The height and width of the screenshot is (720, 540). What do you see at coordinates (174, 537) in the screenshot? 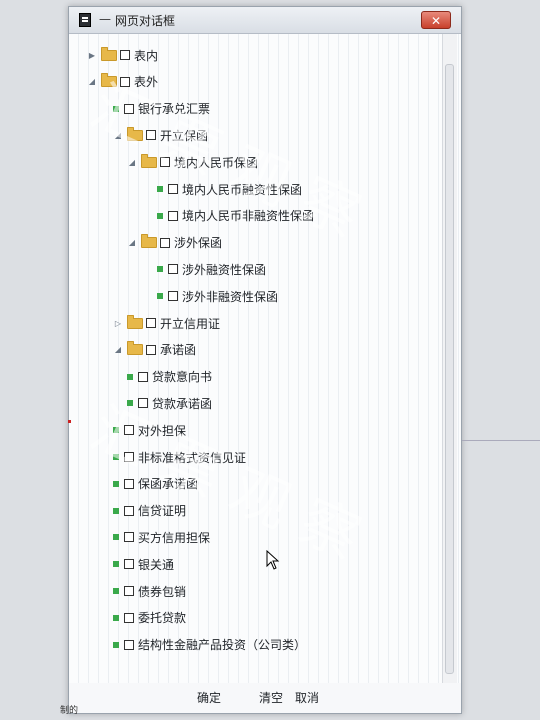
I see `node-label: 买方信用担保` at bounding box center [174, 537].